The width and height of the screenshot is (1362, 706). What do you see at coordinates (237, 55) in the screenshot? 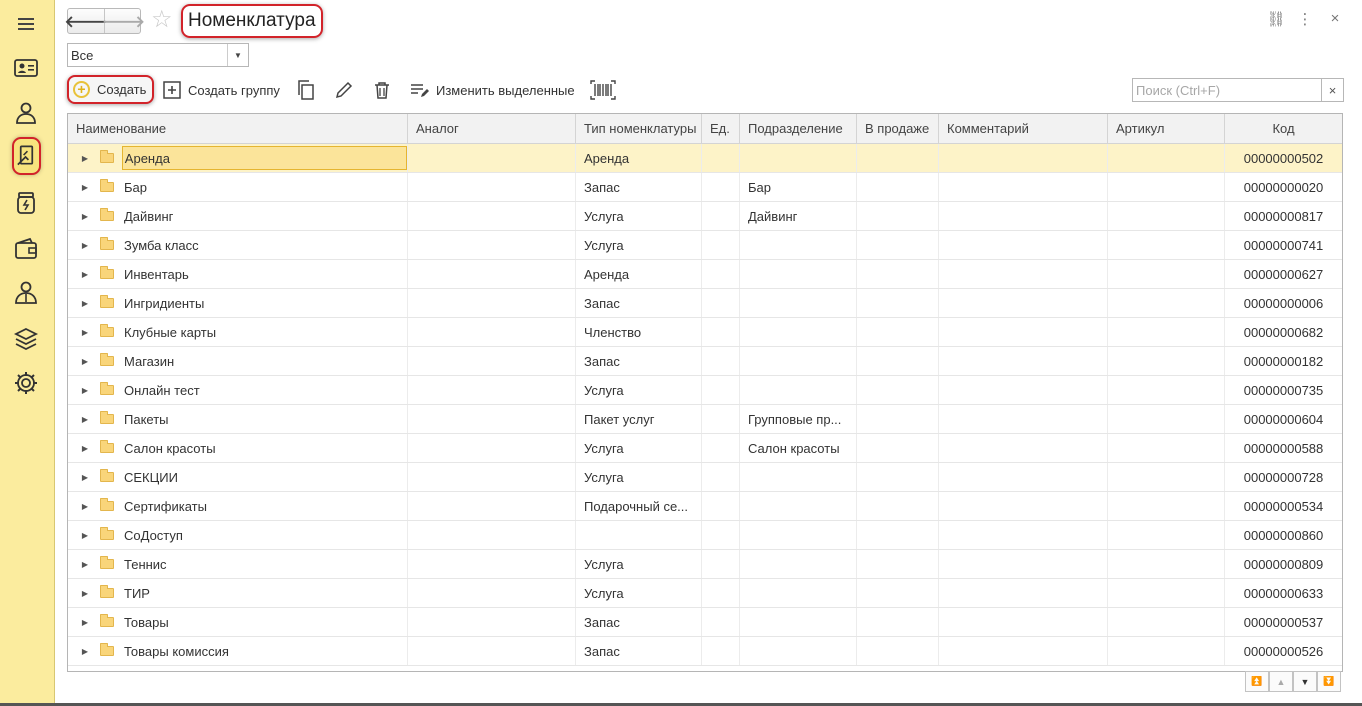
I see `chevron-down-icon: ▼` at bounding box center [237, 55].